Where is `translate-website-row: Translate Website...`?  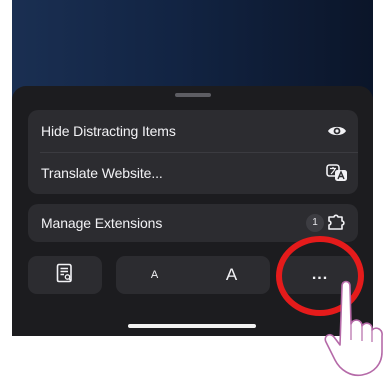
translate-website-row: Translate Website... is located at coordinates (193, 173).